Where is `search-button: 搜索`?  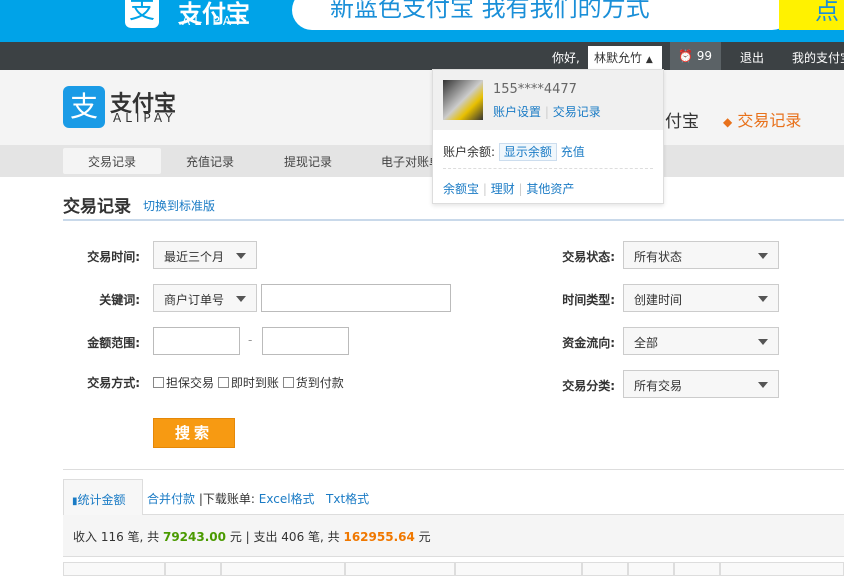
search-button: 搜索 is located at coordinates (194, 433).